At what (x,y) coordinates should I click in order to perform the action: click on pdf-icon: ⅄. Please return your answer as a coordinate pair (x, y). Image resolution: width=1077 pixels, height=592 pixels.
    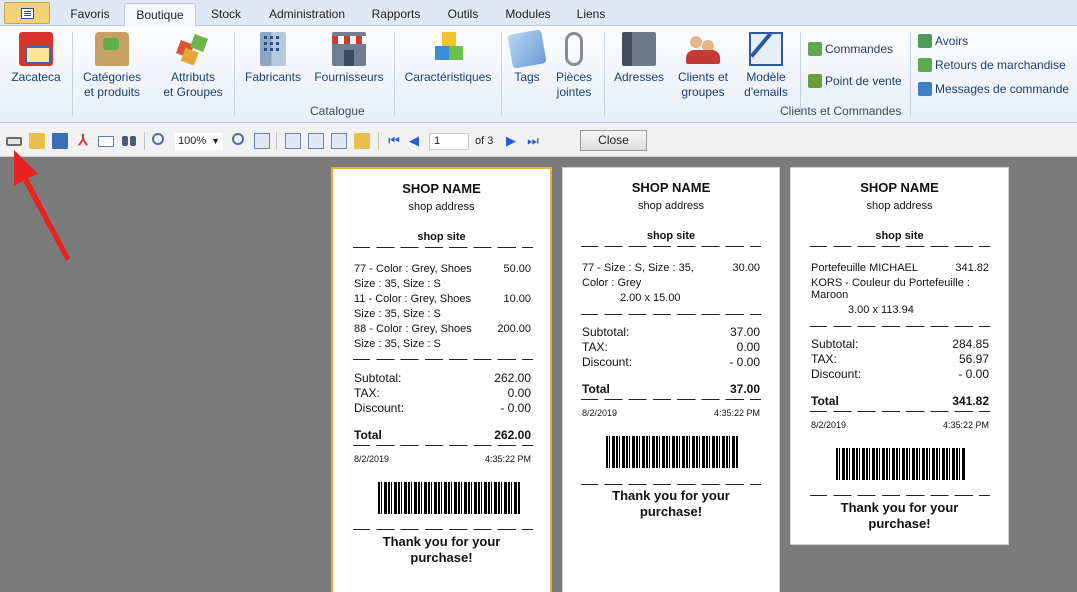
    Looking at the image, I should click on (83, 141).